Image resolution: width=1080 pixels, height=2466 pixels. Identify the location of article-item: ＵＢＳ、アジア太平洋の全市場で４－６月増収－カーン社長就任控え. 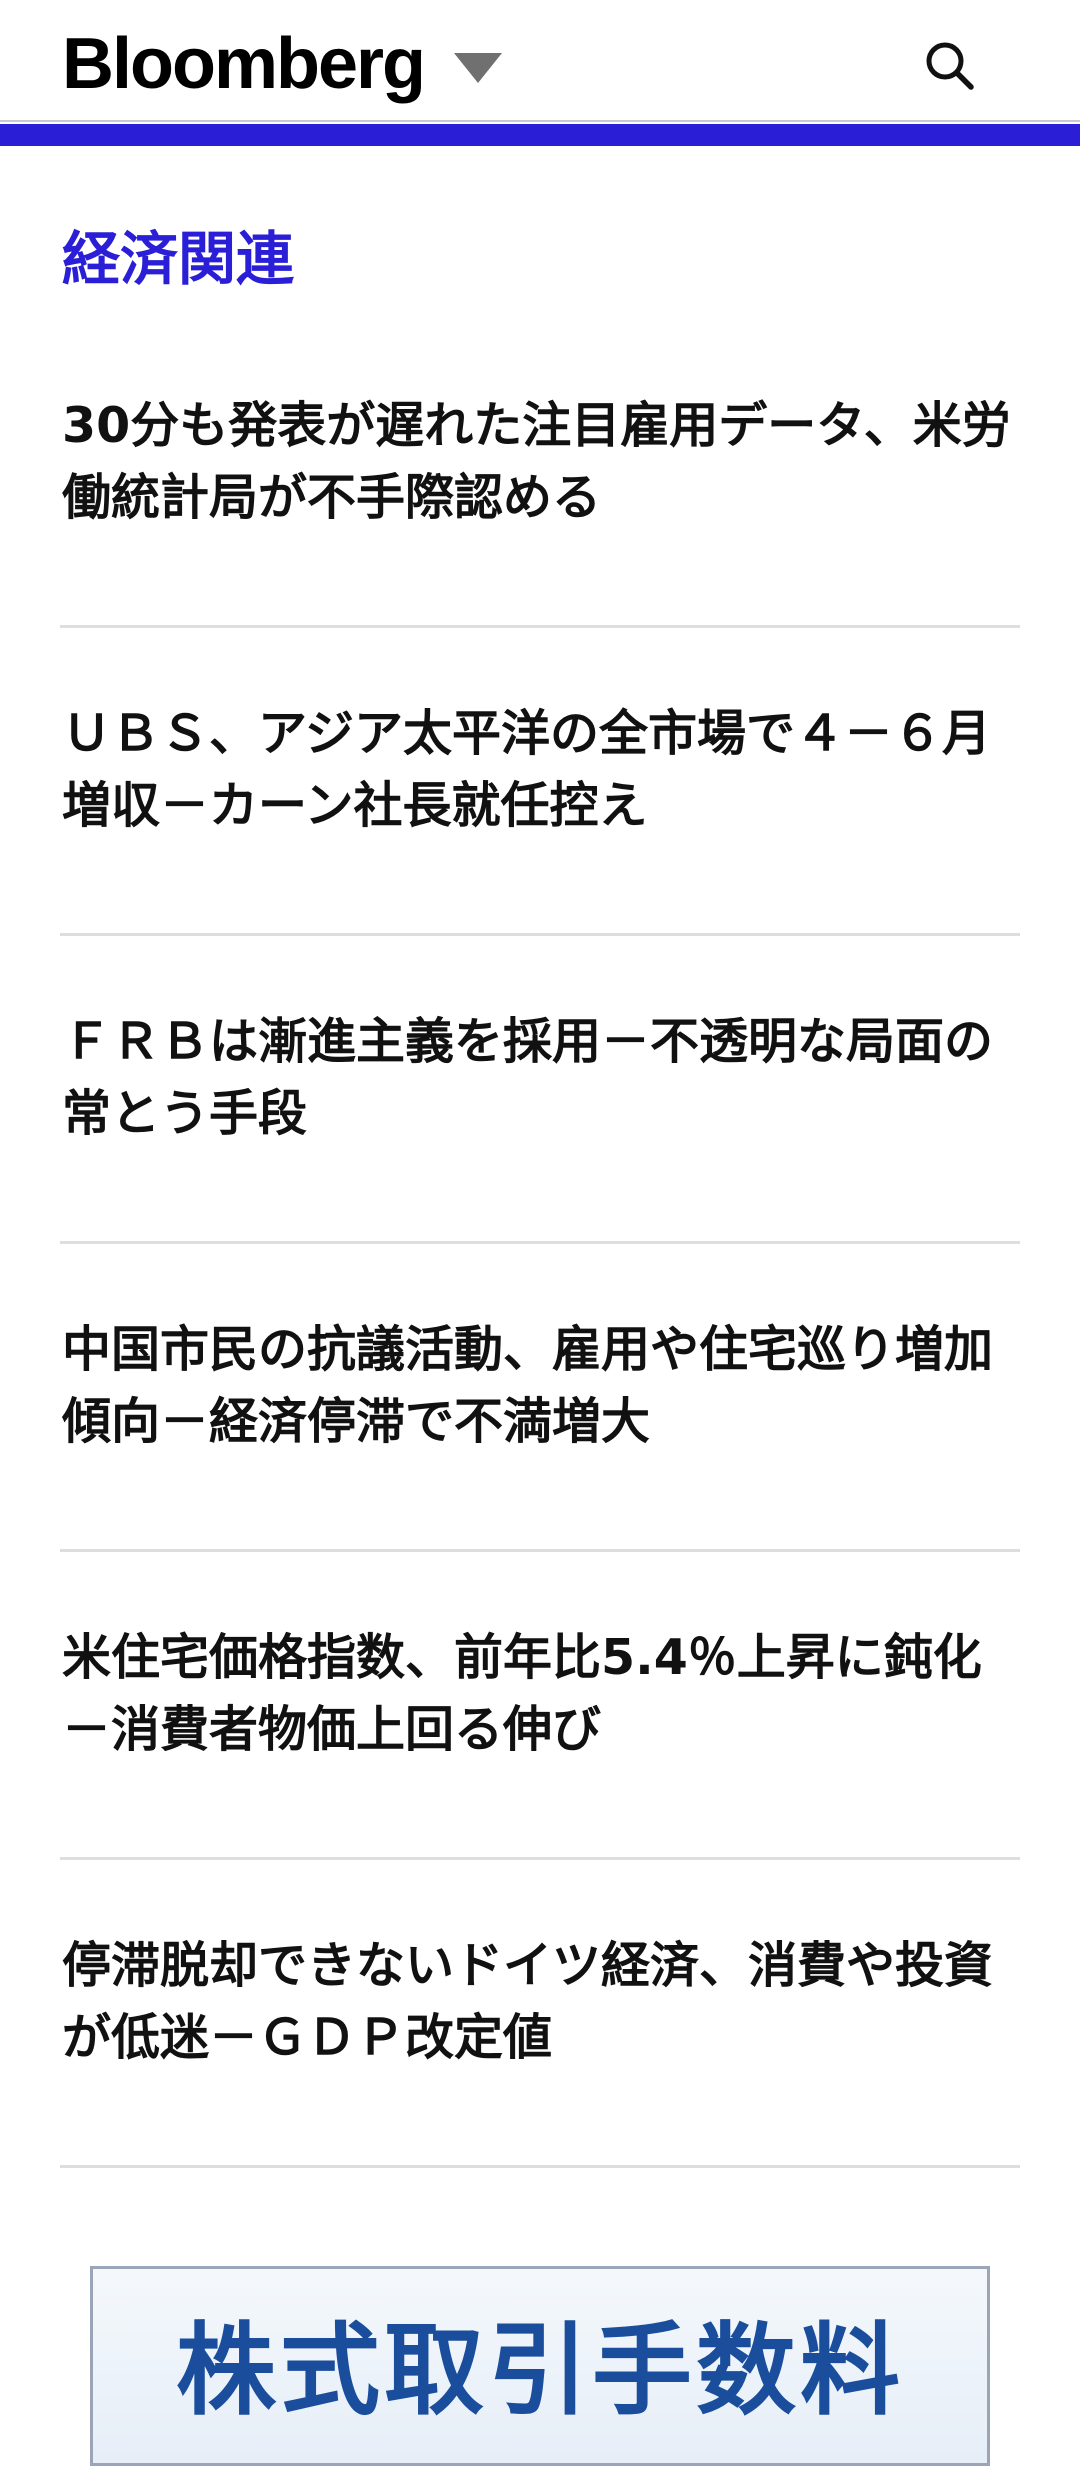
(540, 783).